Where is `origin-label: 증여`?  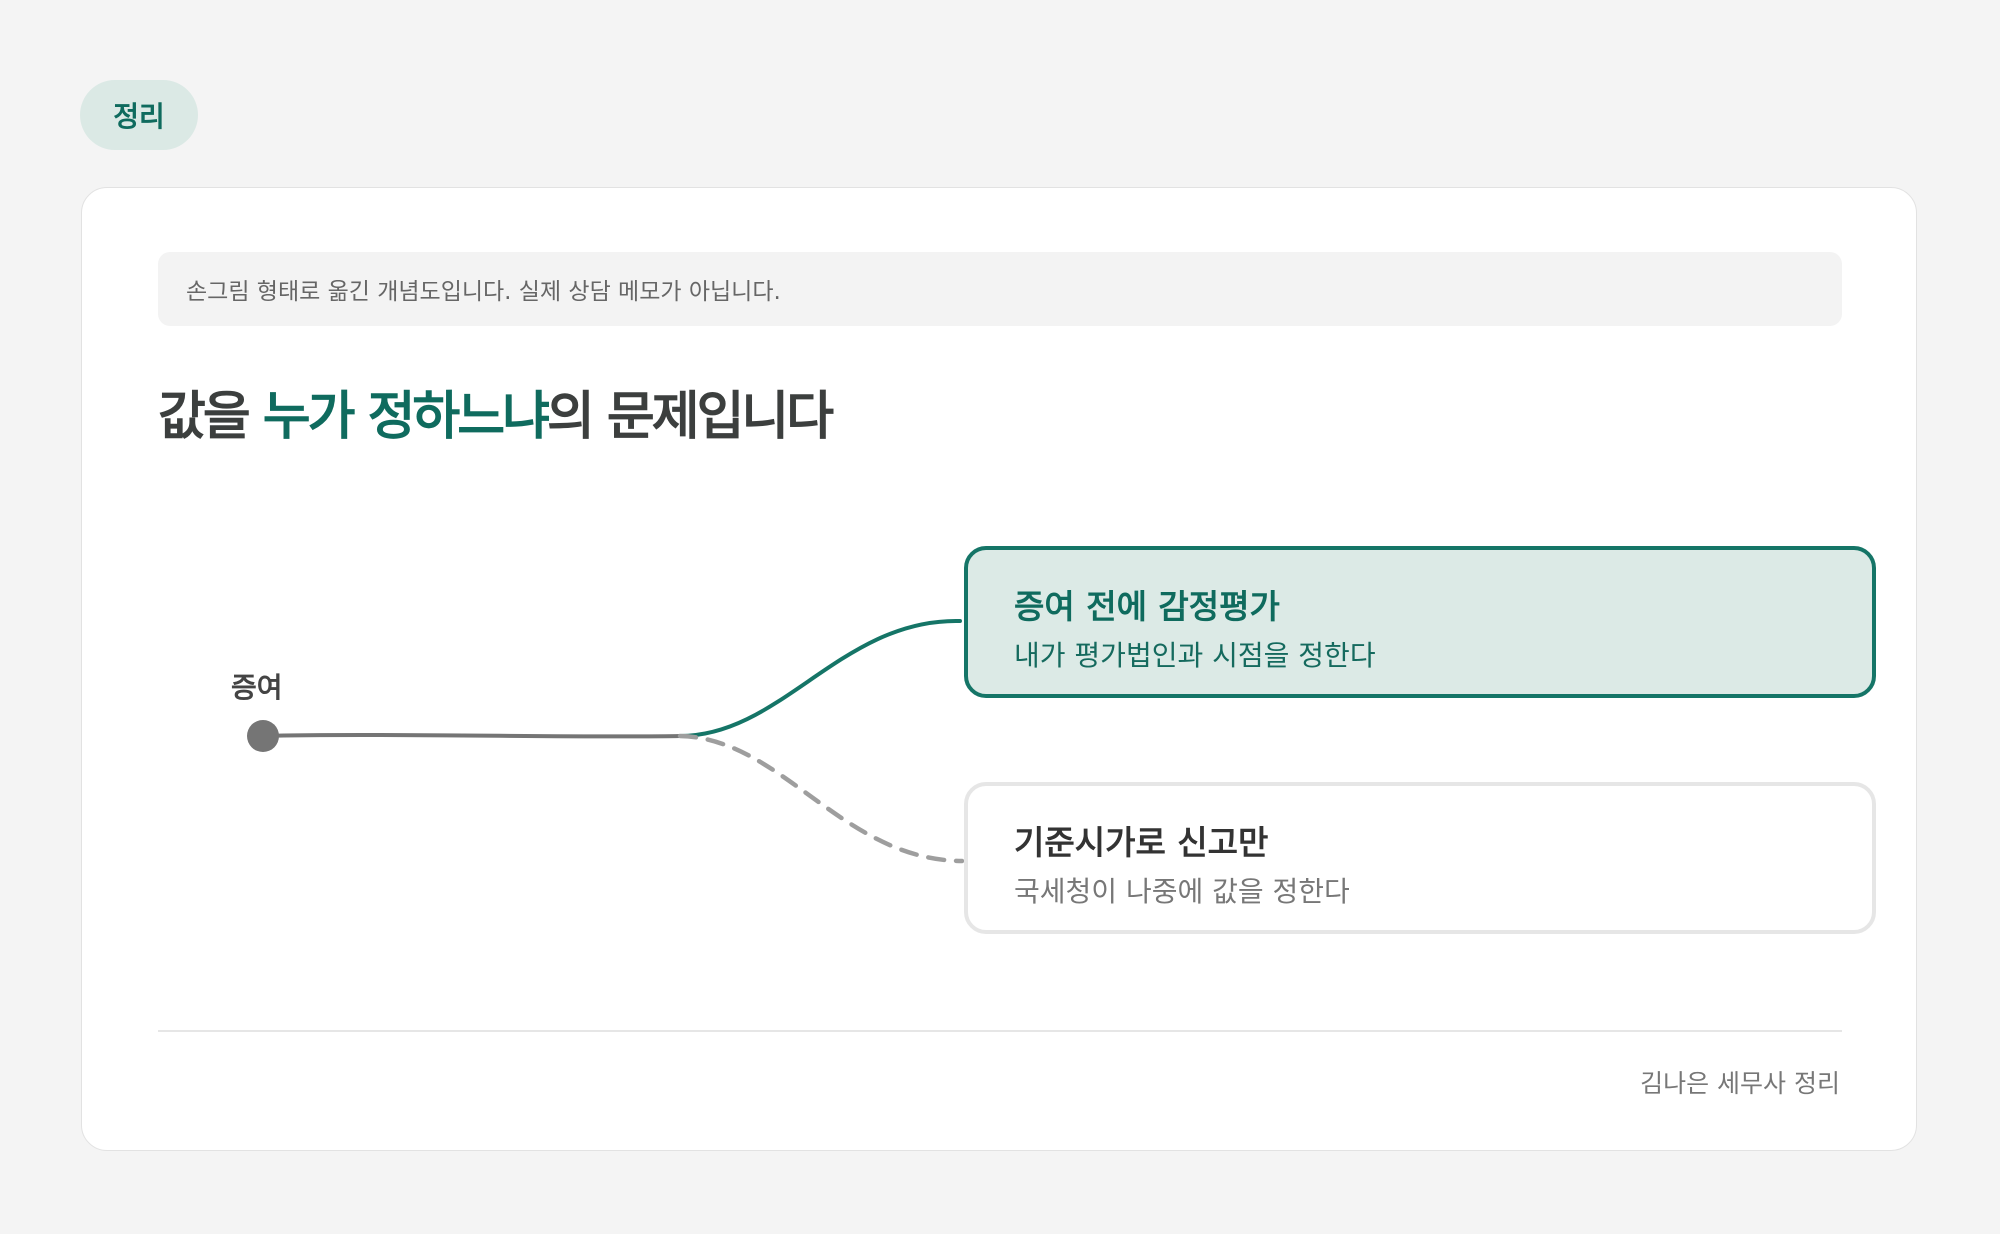
origin-label: 증여 is located at coordinates (257, 687).